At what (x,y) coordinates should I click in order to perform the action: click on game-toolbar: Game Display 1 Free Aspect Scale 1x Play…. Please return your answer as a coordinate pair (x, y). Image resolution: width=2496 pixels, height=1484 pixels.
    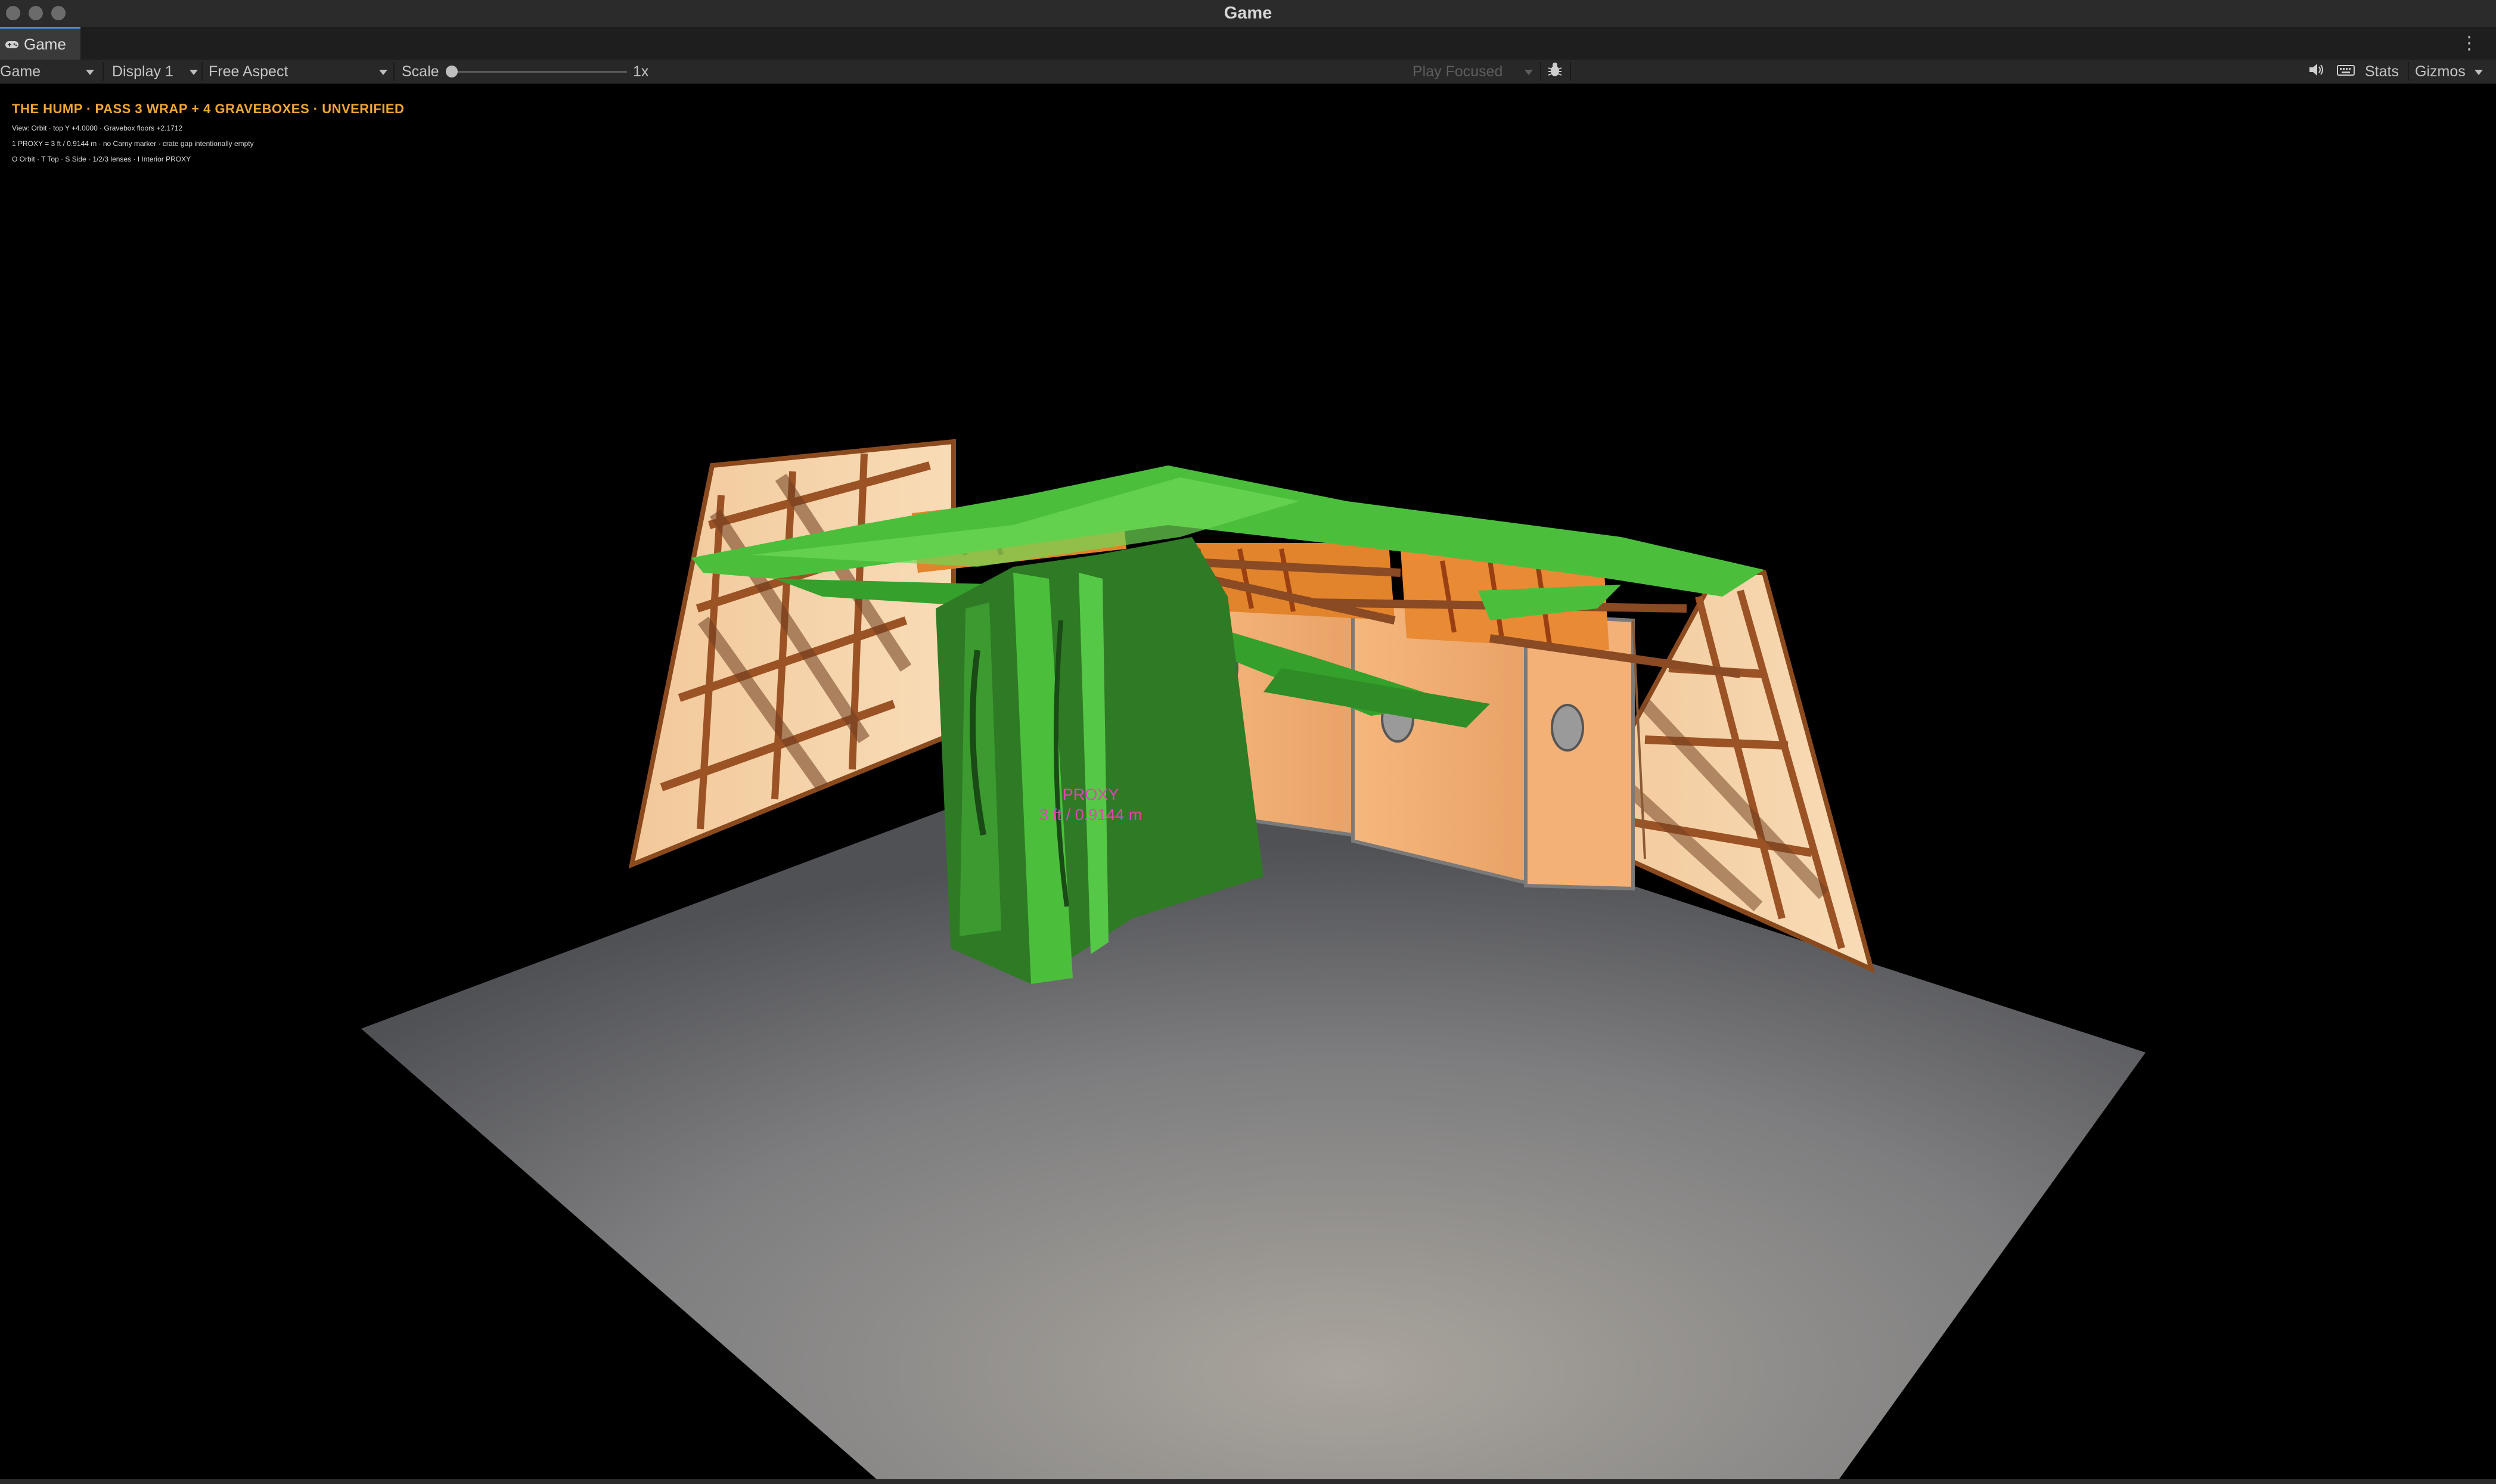
    Looking at the image, I should click on (1248, 72).